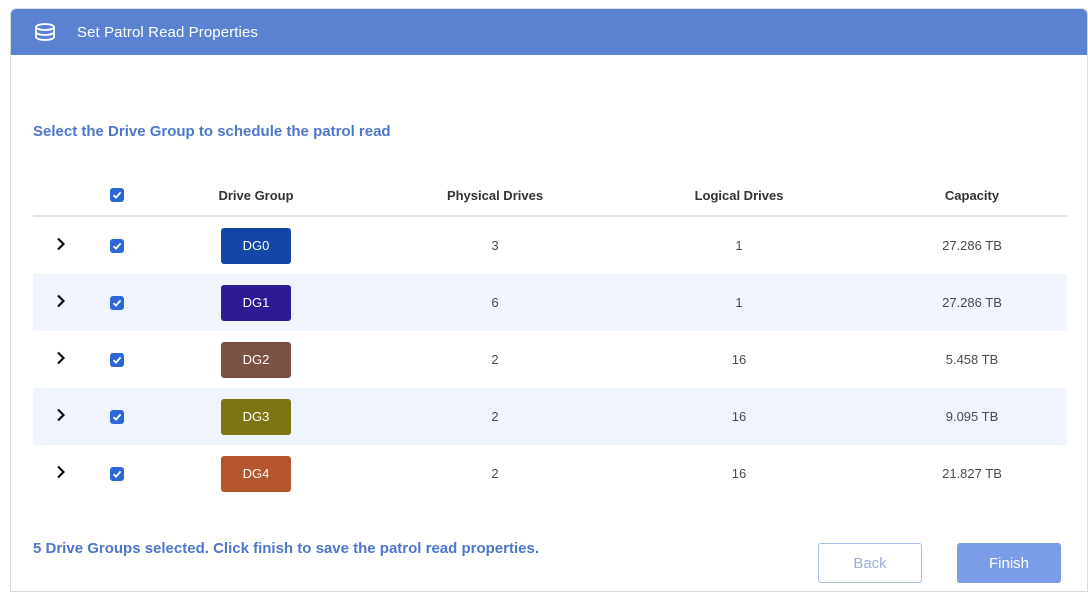  What do you see at coordinates (550, 245) in the screenshot?
I see `table-row: DG0 3 1 27.286 TB` at bounding box center [550, 245].